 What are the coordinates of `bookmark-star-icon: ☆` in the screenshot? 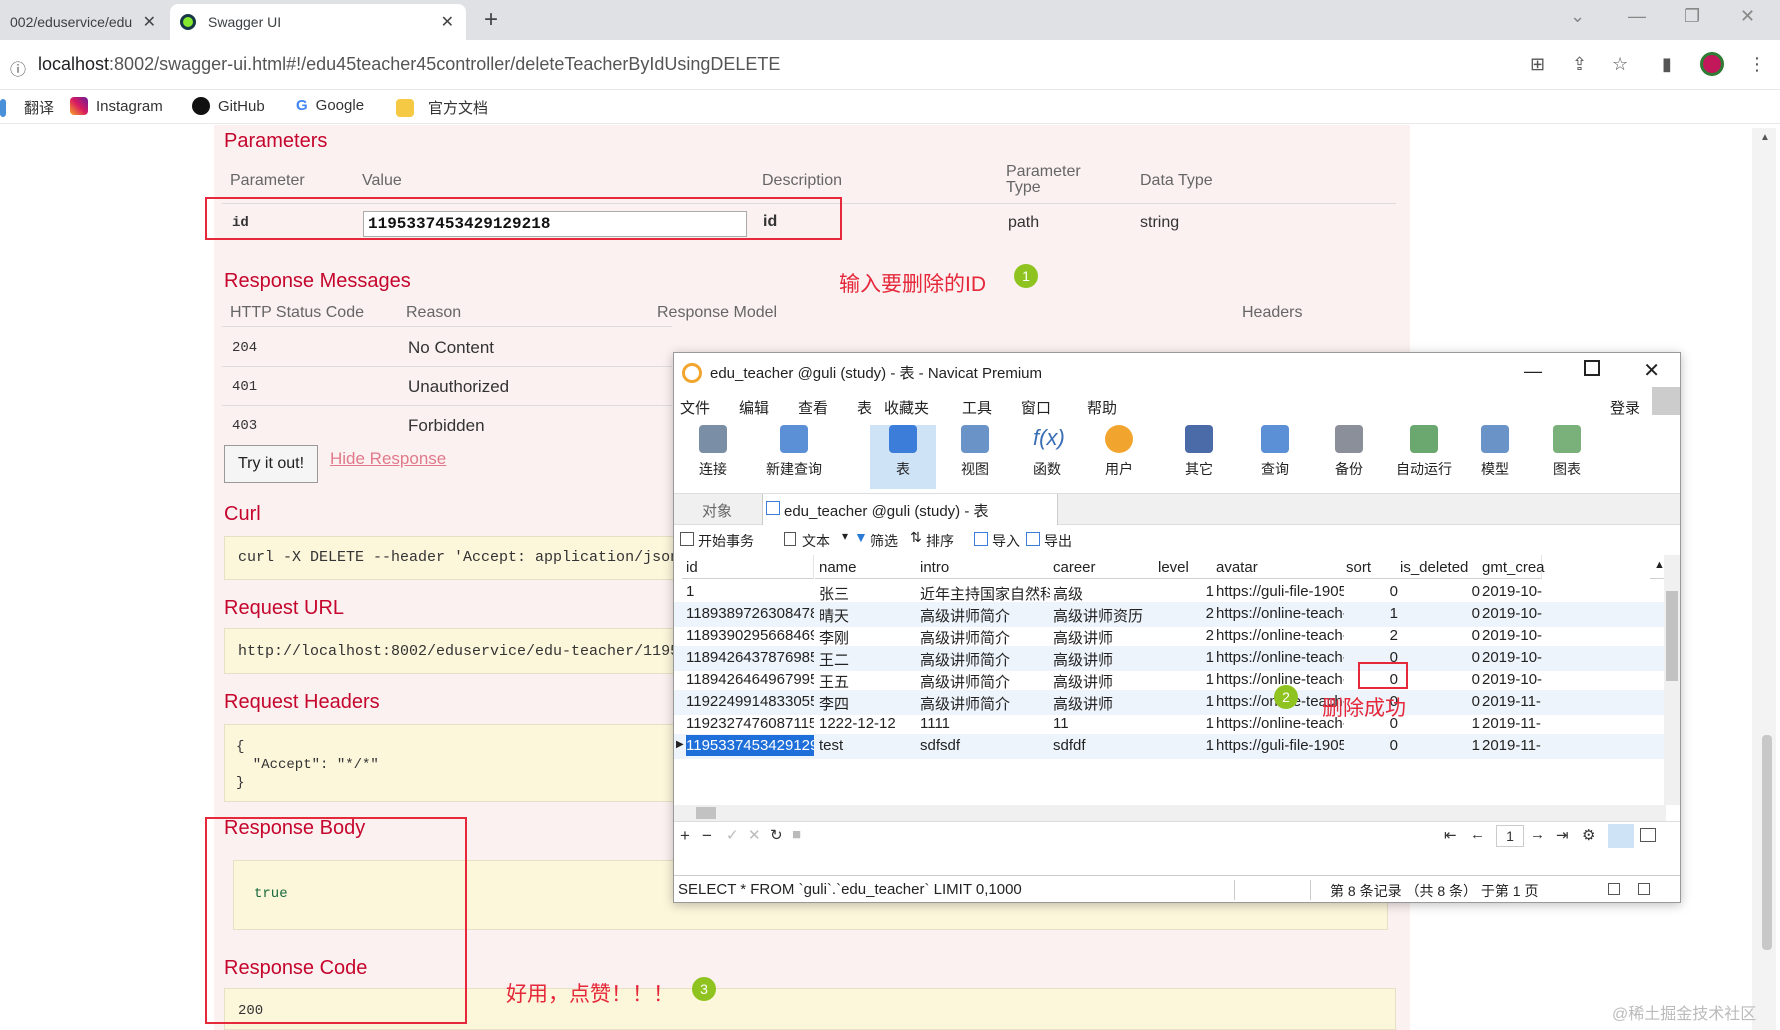 It's located at (1620, 64).